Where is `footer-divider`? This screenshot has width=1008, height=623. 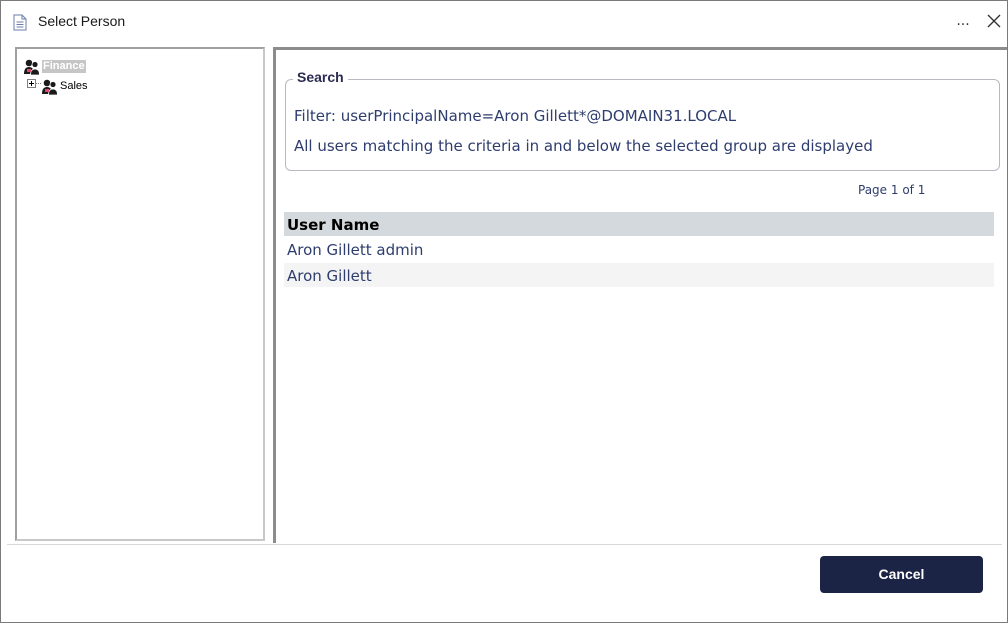
footer-divider is located at coordinates (504, 544).